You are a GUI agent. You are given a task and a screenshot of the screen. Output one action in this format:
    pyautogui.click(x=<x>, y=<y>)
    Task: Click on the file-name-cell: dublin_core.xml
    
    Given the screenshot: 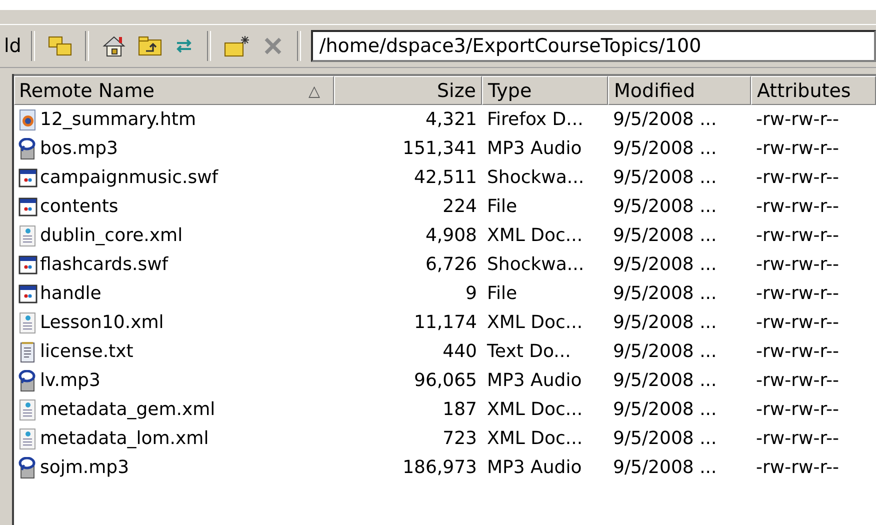 What is the action you would take?
    pyautogui.click(x=174, y=235)
    